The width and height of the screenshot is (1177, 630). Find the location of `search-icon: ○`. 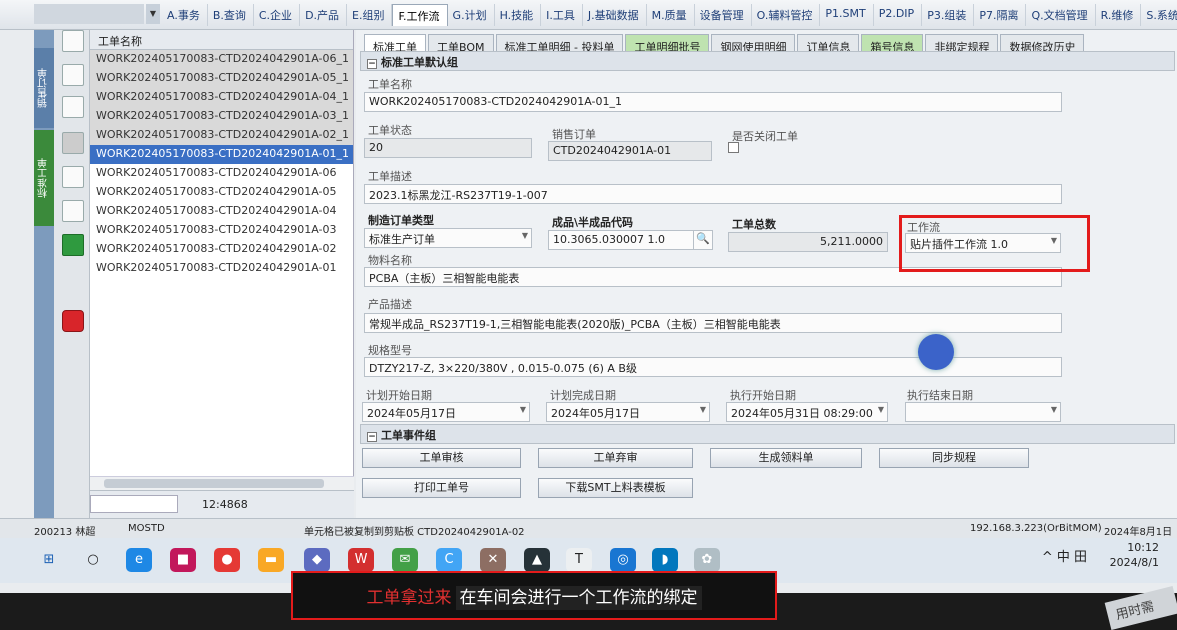

search-icon: ○ is located at coordinates (93, 560).